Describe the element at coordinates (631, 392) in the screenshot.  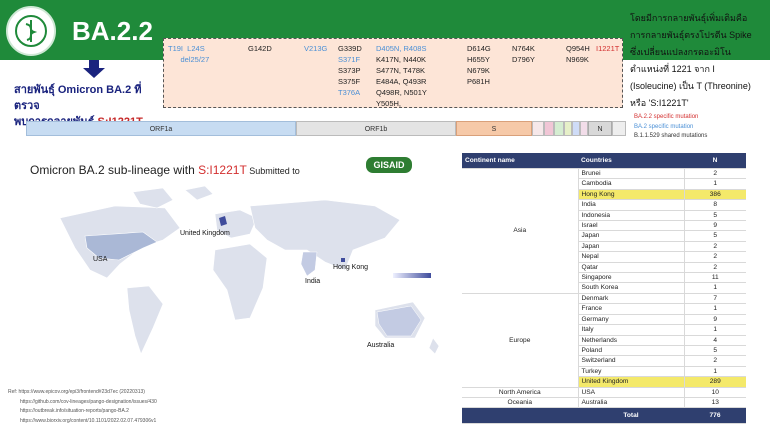
I see `country-cell: USA` at that location.